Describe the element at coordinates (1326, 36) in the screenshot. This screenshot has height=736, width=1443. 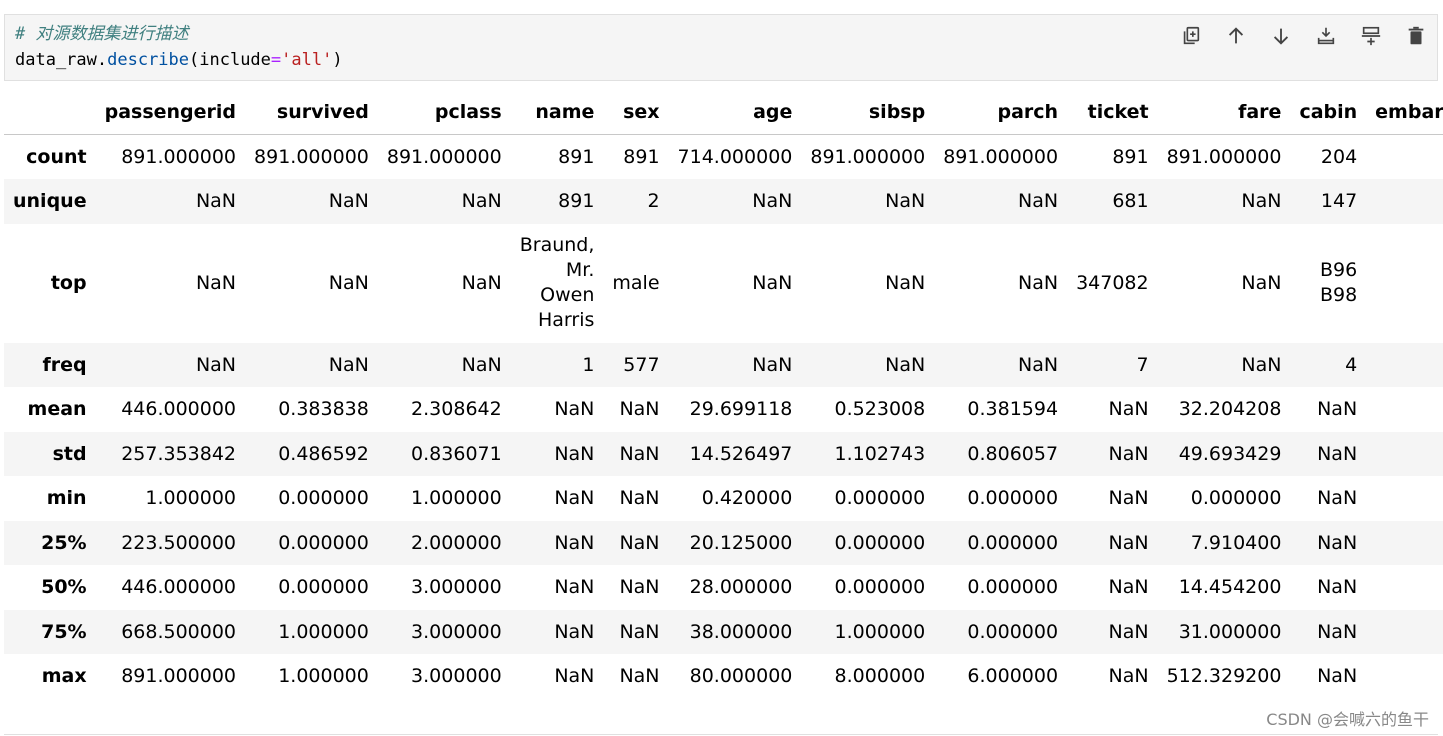
I see `insert-below-icon` at that location.